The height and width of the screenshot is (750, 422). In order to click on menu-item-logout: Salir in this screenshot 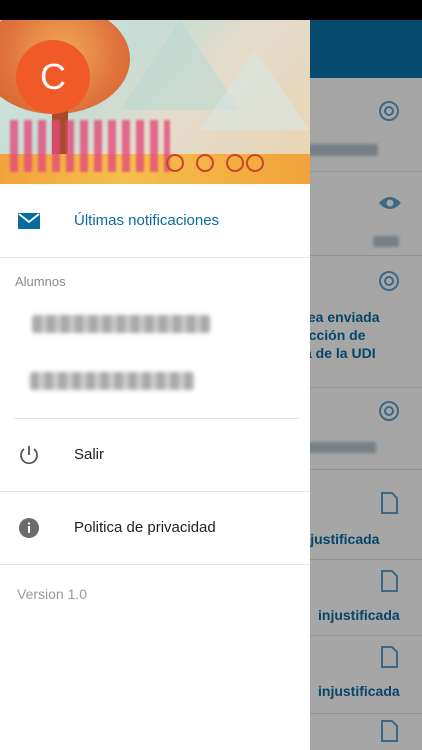, I will do `click(155, 454)`.